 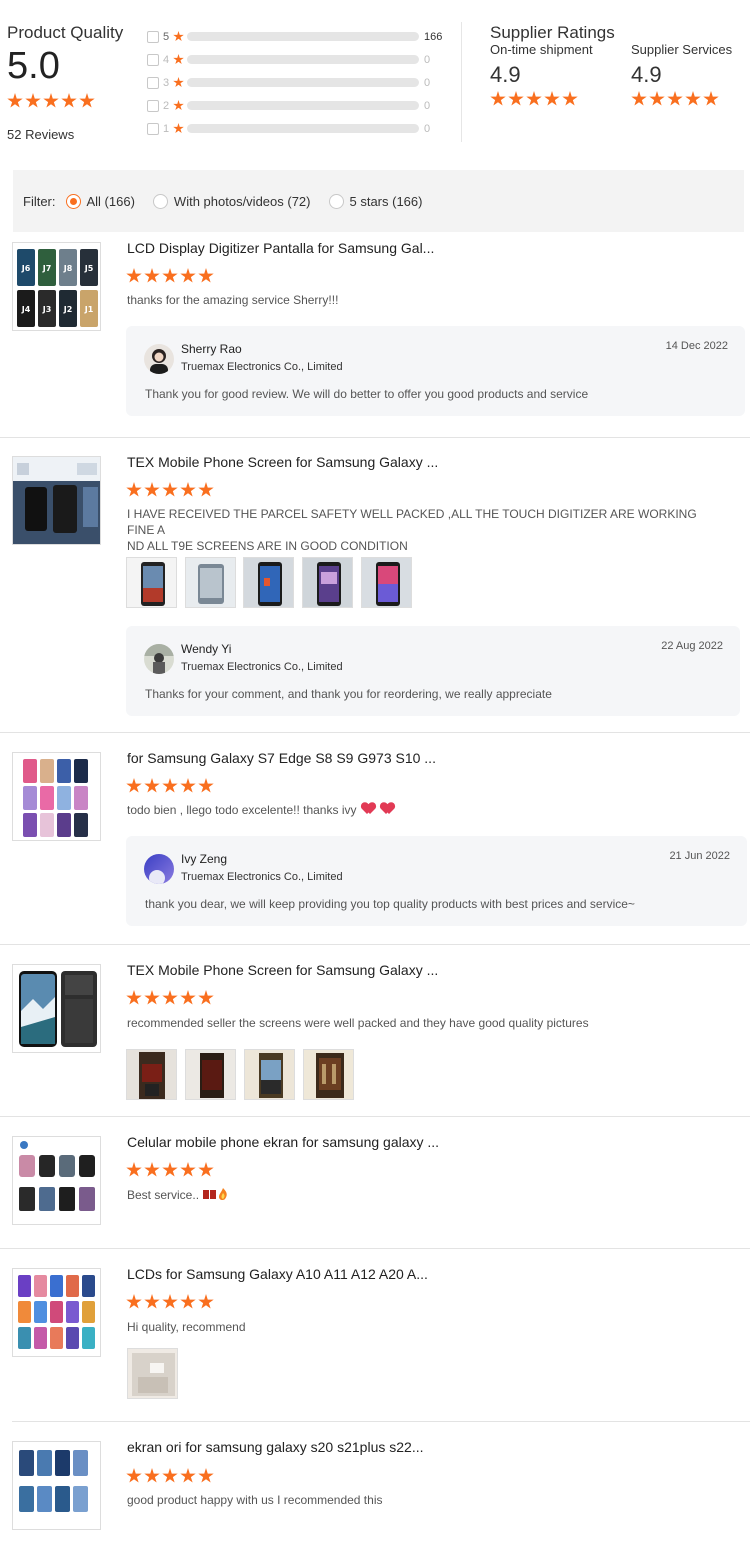 I want to click on supplier-services-stars, so click(x=681, y=99).